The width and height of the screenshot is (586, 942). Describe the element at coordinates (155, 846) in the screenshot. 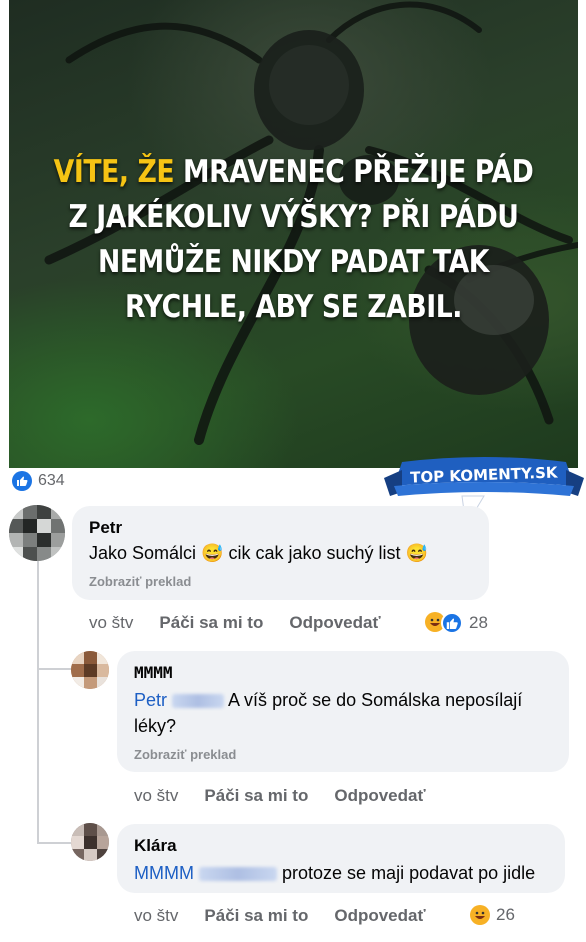

I see `comment-author: Klára` at that location.